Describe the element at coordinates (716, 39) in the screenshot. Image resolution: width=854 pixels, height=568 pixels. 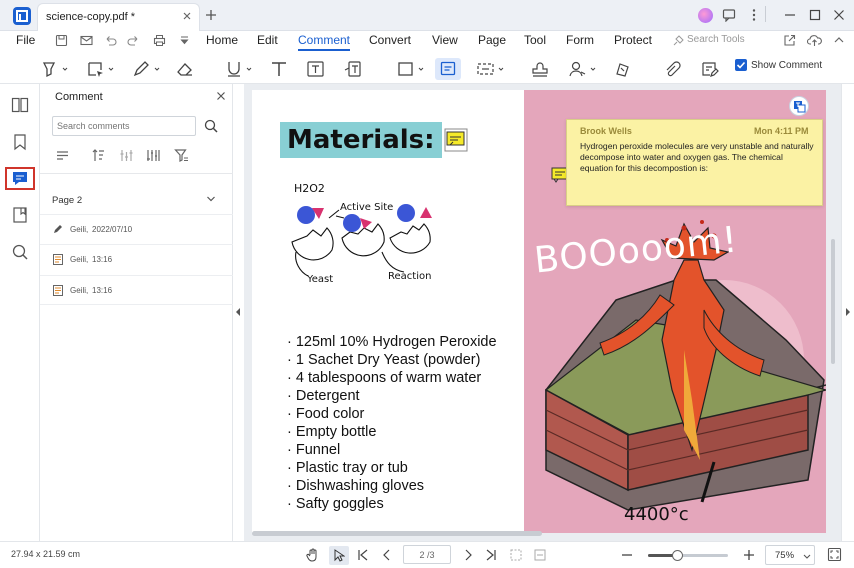
I see `search-tools-input: Search Tools` at that location.